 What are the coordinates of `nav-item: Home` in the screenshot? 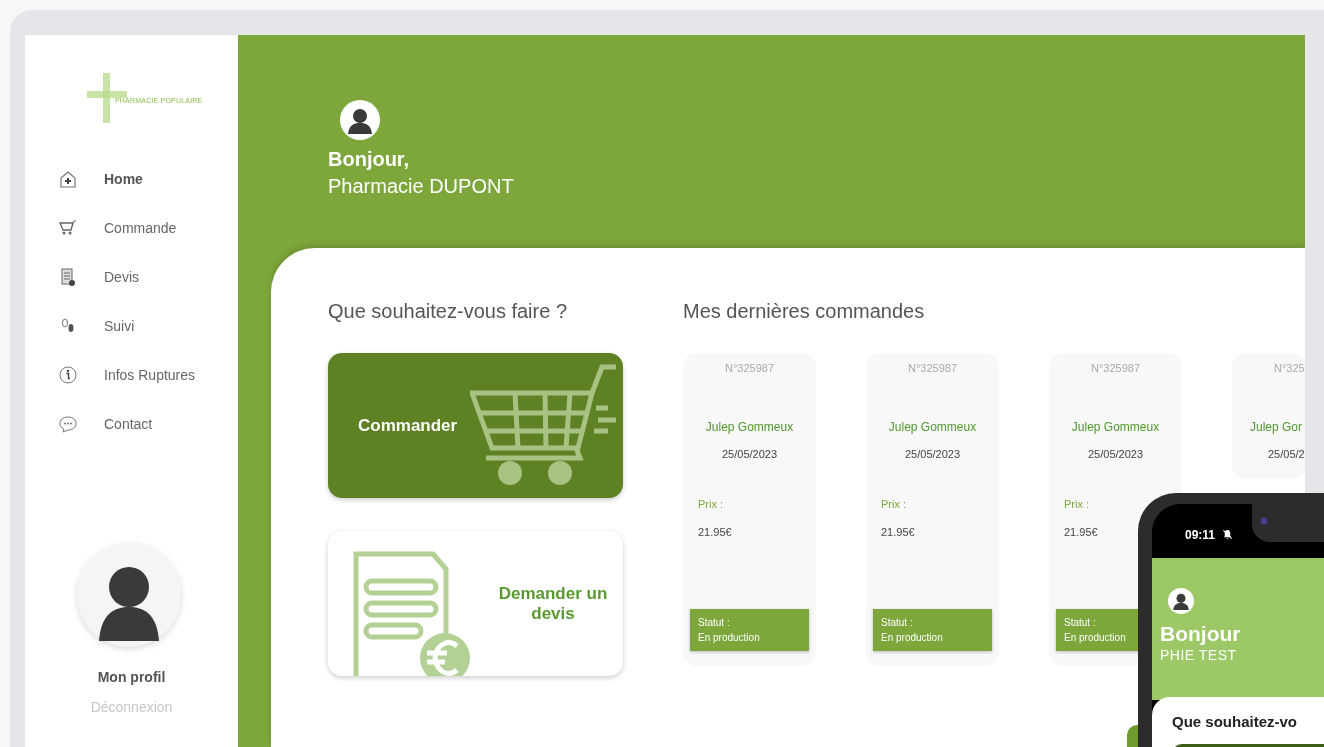 It's located at (148, 179).